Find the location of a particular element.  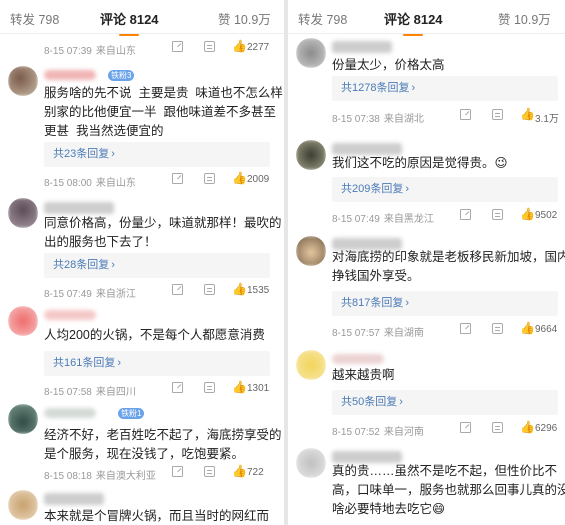

comment-meta: 8-15 07:58 来自四川 is located at coordinates (90, 390).